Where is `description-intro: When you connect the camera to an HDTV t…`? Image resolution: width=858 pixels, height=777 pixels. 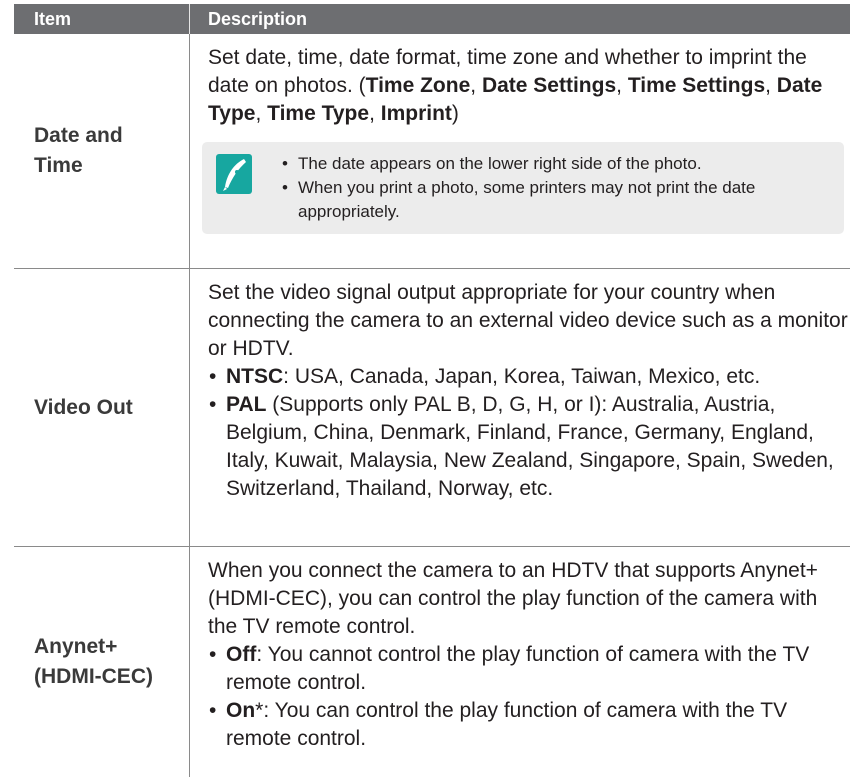 description-intro: When you connect the camera to an HDTV t… is located at coordinates (513, 598).